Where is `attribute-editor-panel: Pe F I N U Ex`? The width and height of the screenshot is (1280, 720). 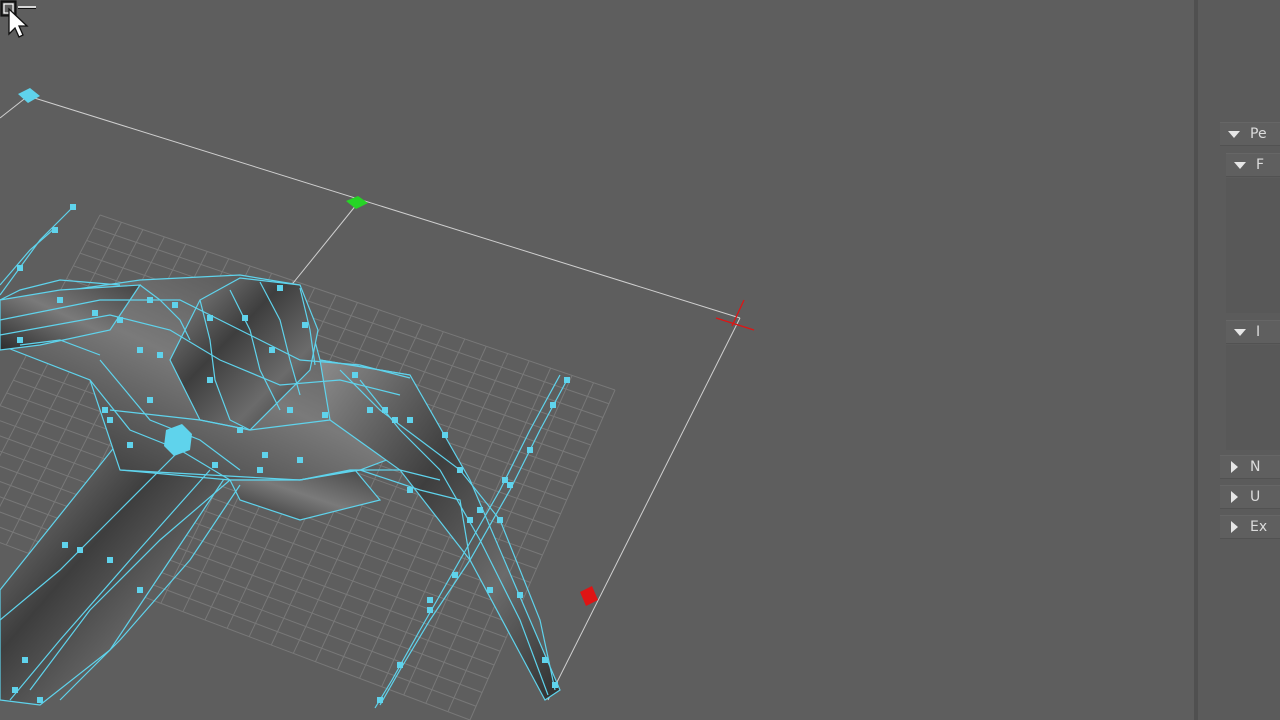
attribute-editor-panel: Pe F I N U Ex is located at coordinates (1239, 360).